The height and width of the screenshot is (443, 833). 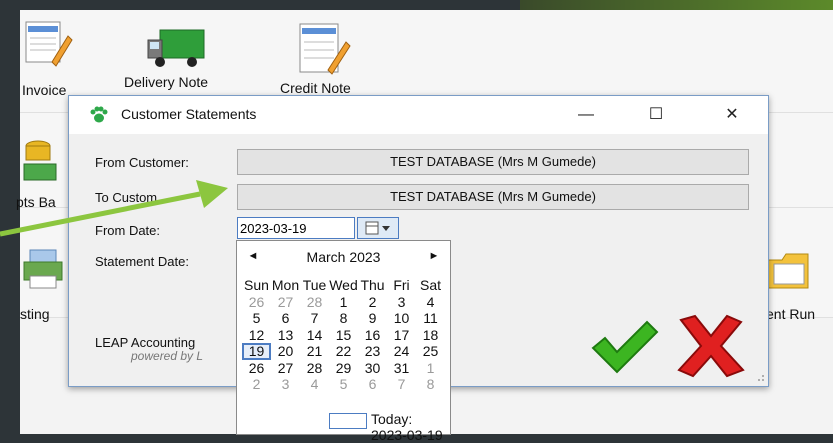 I want to click on calendar-day: 14, so click(x=314, y=335).